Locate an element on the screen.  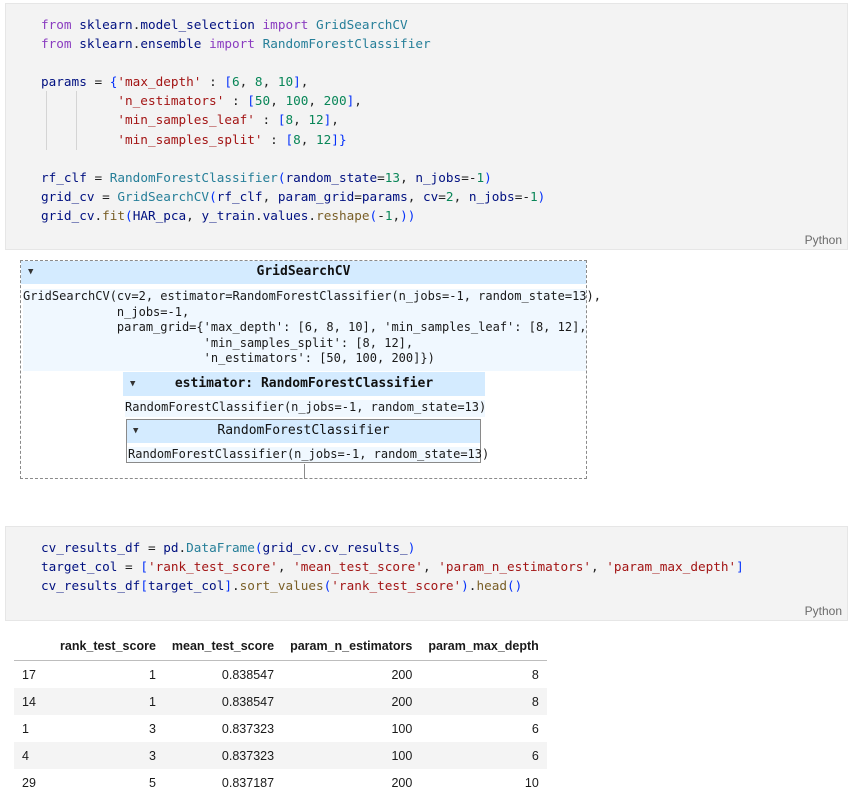
random-forest-toggle: ▼ RandomForestClassifier is located at coordinates (303, 431).